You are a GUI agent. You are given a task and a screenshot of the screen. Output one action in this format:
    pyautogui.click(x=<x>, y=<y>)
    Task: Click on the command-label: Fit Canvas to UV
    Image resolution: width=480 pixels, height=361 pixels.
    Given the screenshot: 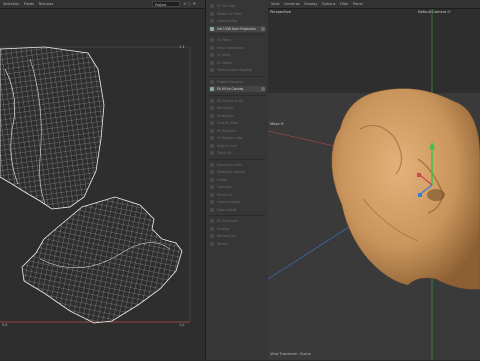 What is the action you would take?
    pyautogui.click(x=230, y=100)
    